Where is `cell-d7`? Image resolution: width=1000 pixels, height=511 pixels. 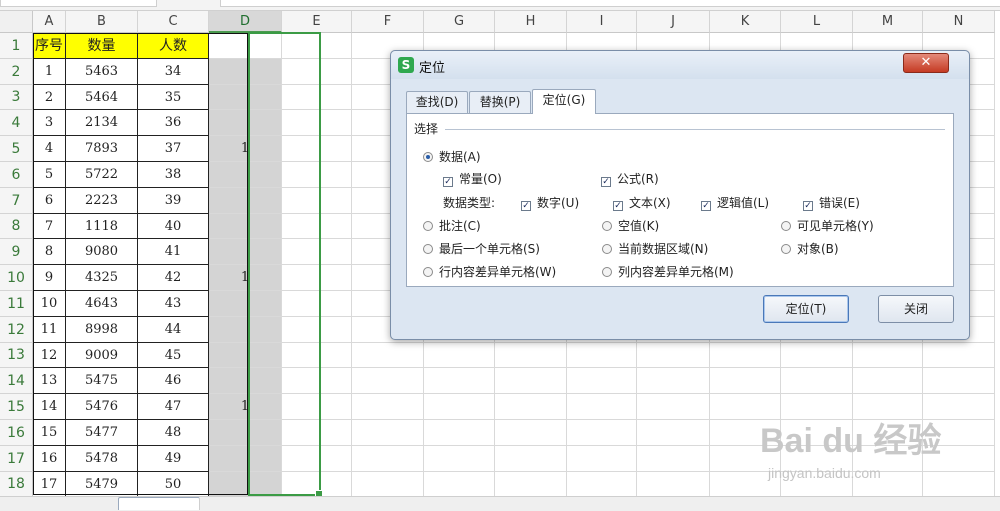
cell-d7 is located at coordinates (245, 201).